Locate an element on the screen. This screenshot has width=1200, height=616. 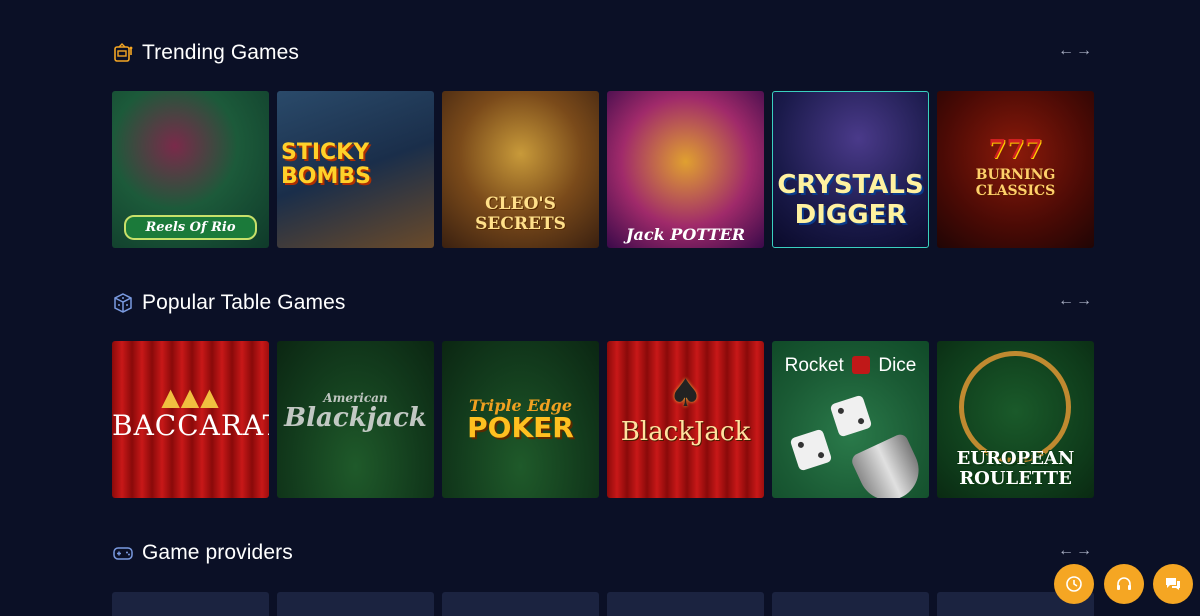
headset-icon is located at coordinates (1124, 583).